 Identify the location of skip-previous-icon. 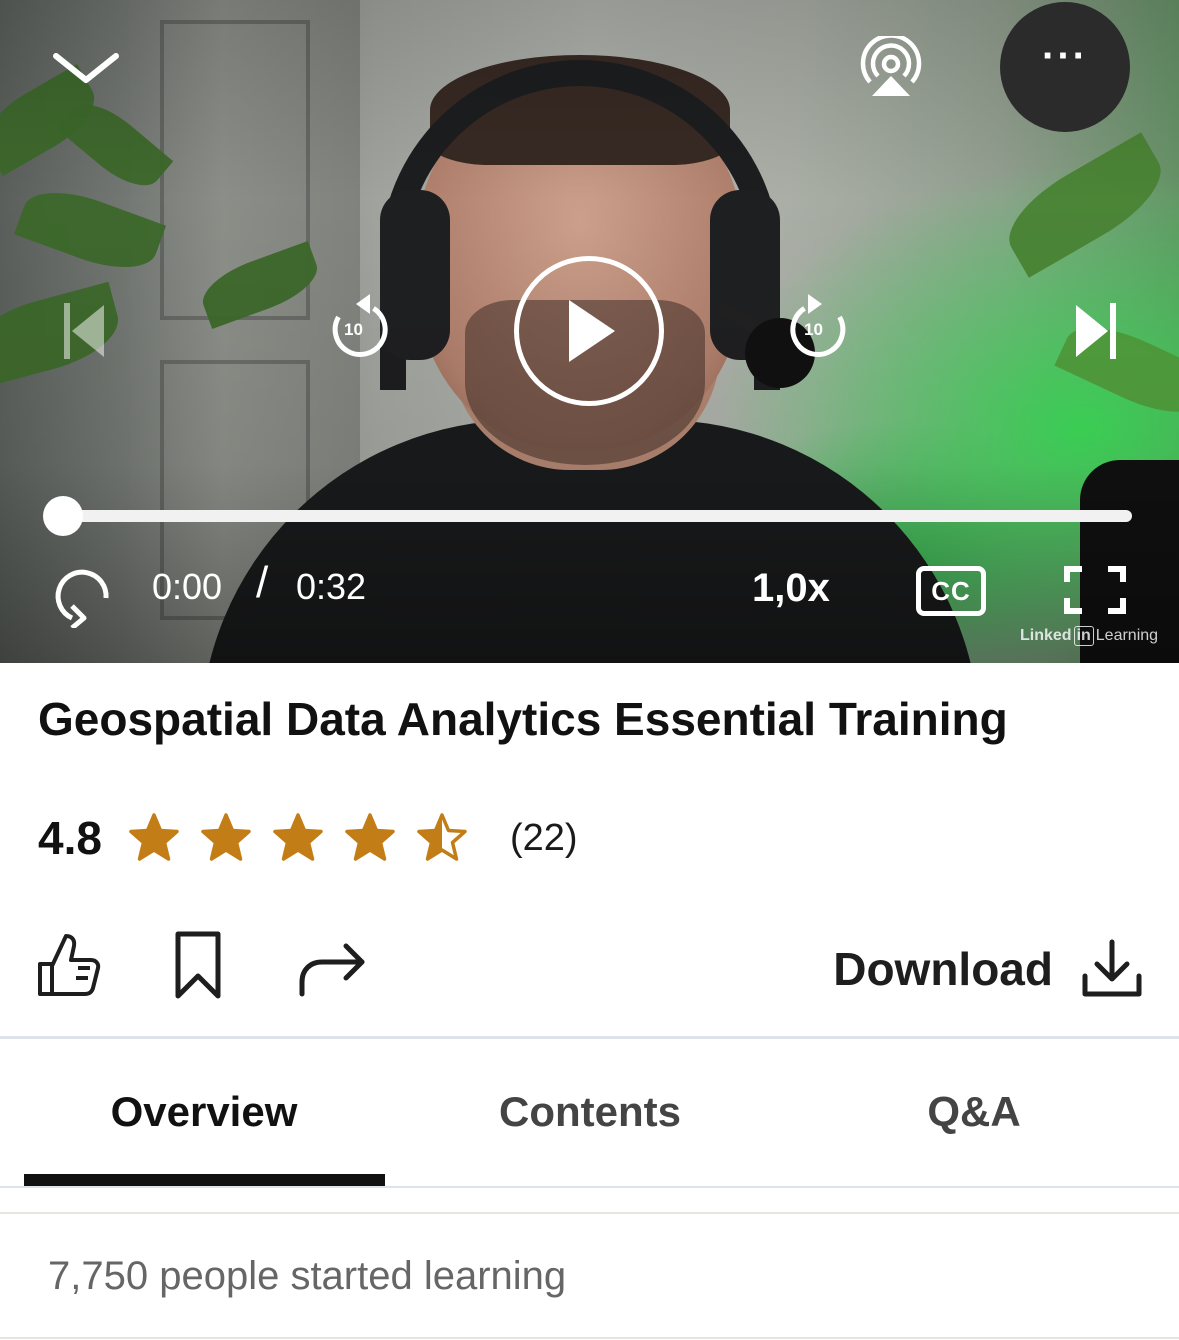
(84, 331).